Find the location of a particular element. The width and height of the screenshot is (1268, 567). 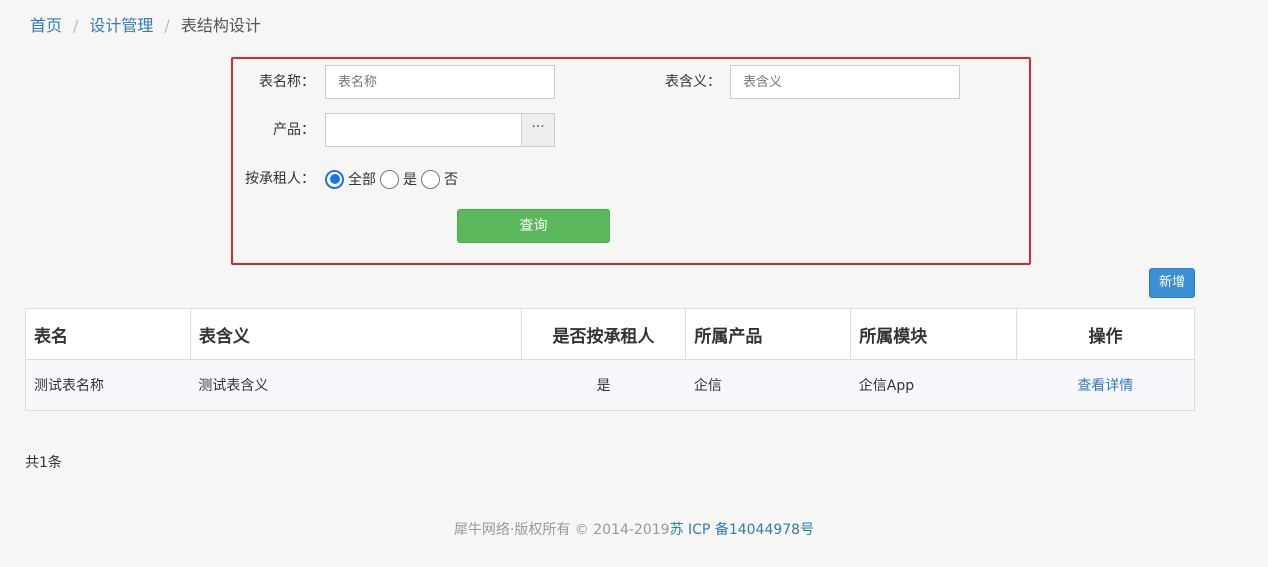

column-header-product: 所属产品 is located at coordinates (768, 334).